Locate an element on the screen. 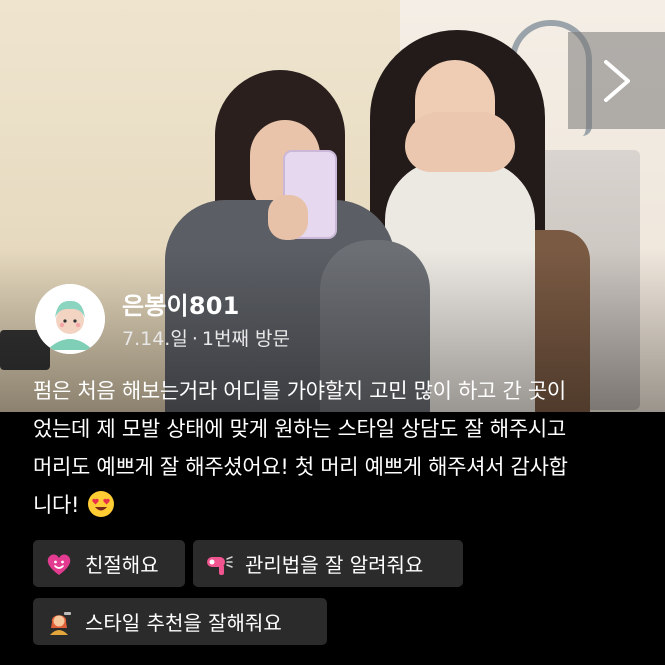  avatar-icon is located at coordinates (70, 319).